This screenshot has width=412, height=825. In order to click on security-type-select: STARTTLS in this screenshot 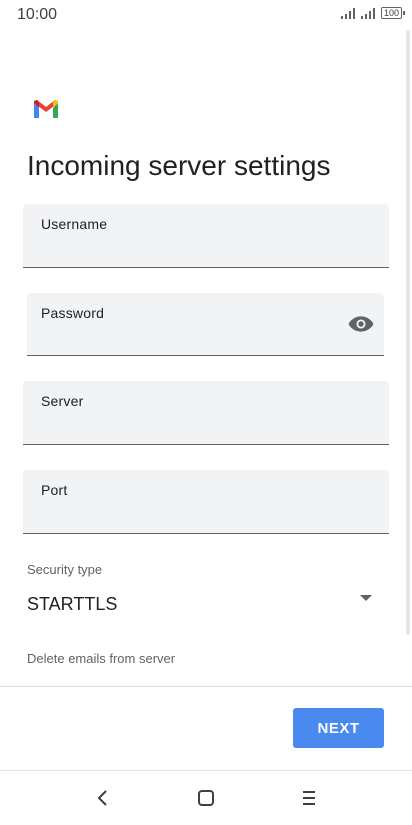, I will do `click(72, 604)`.